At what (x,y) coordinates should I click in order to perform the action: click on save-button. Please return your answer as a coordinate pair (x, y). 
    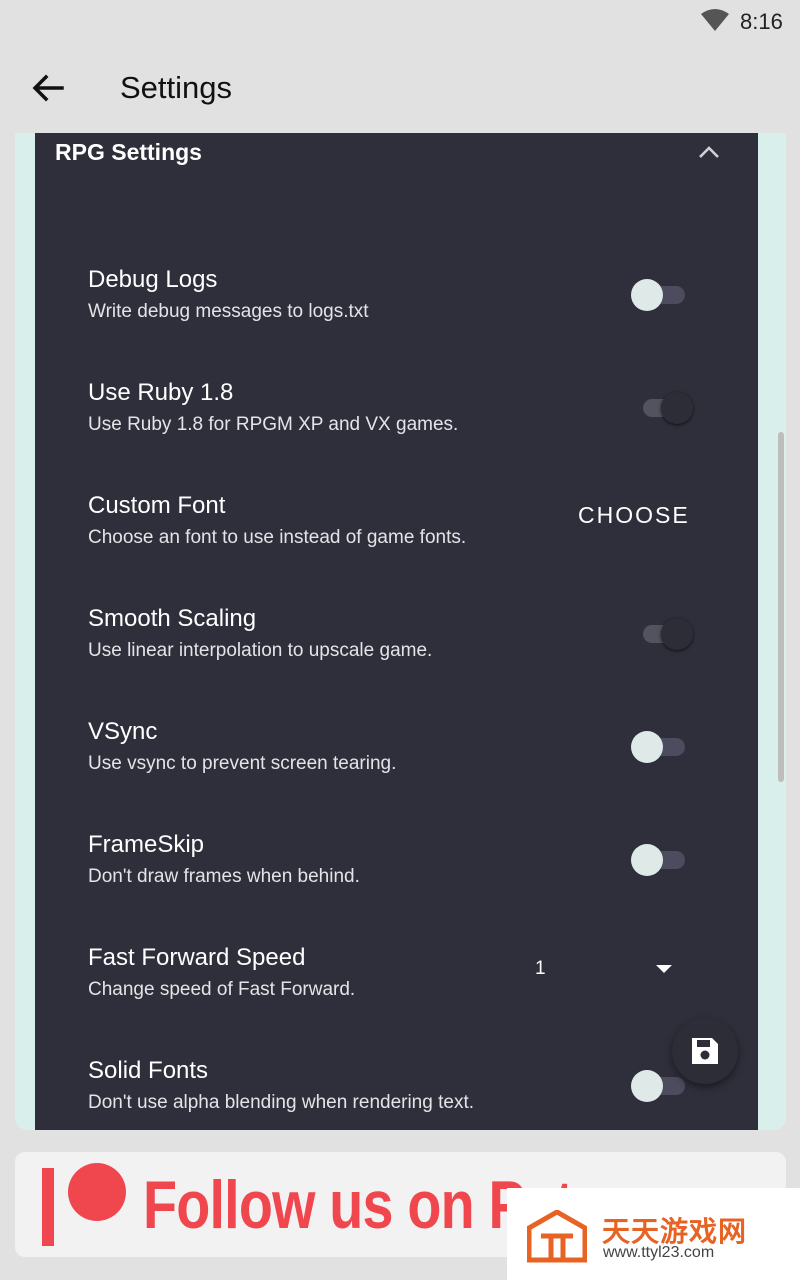
    Looking at the image, I should click on (705, 1051).